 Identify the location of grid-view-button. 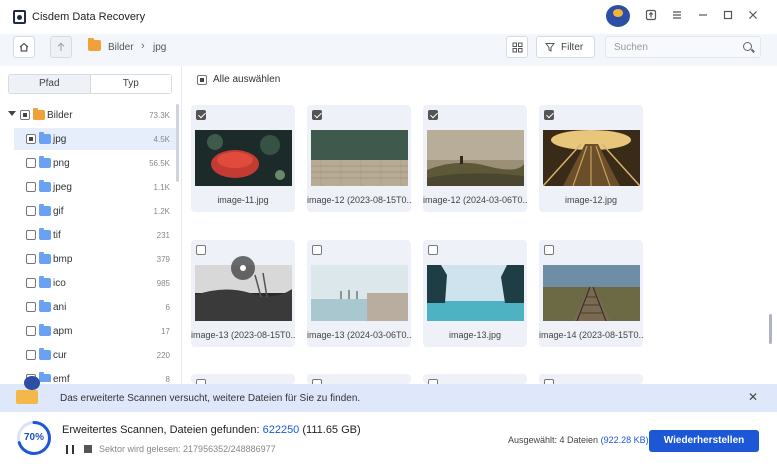
(517, 47).